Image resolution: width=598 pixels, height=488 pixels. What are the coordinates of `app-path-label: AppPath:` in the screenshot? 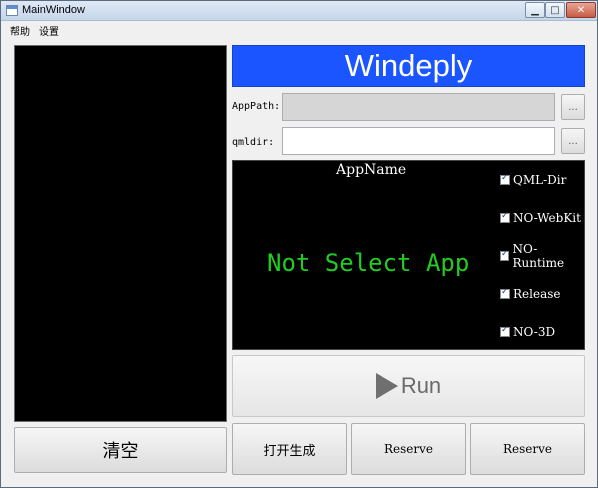 It's located at (256, 106).